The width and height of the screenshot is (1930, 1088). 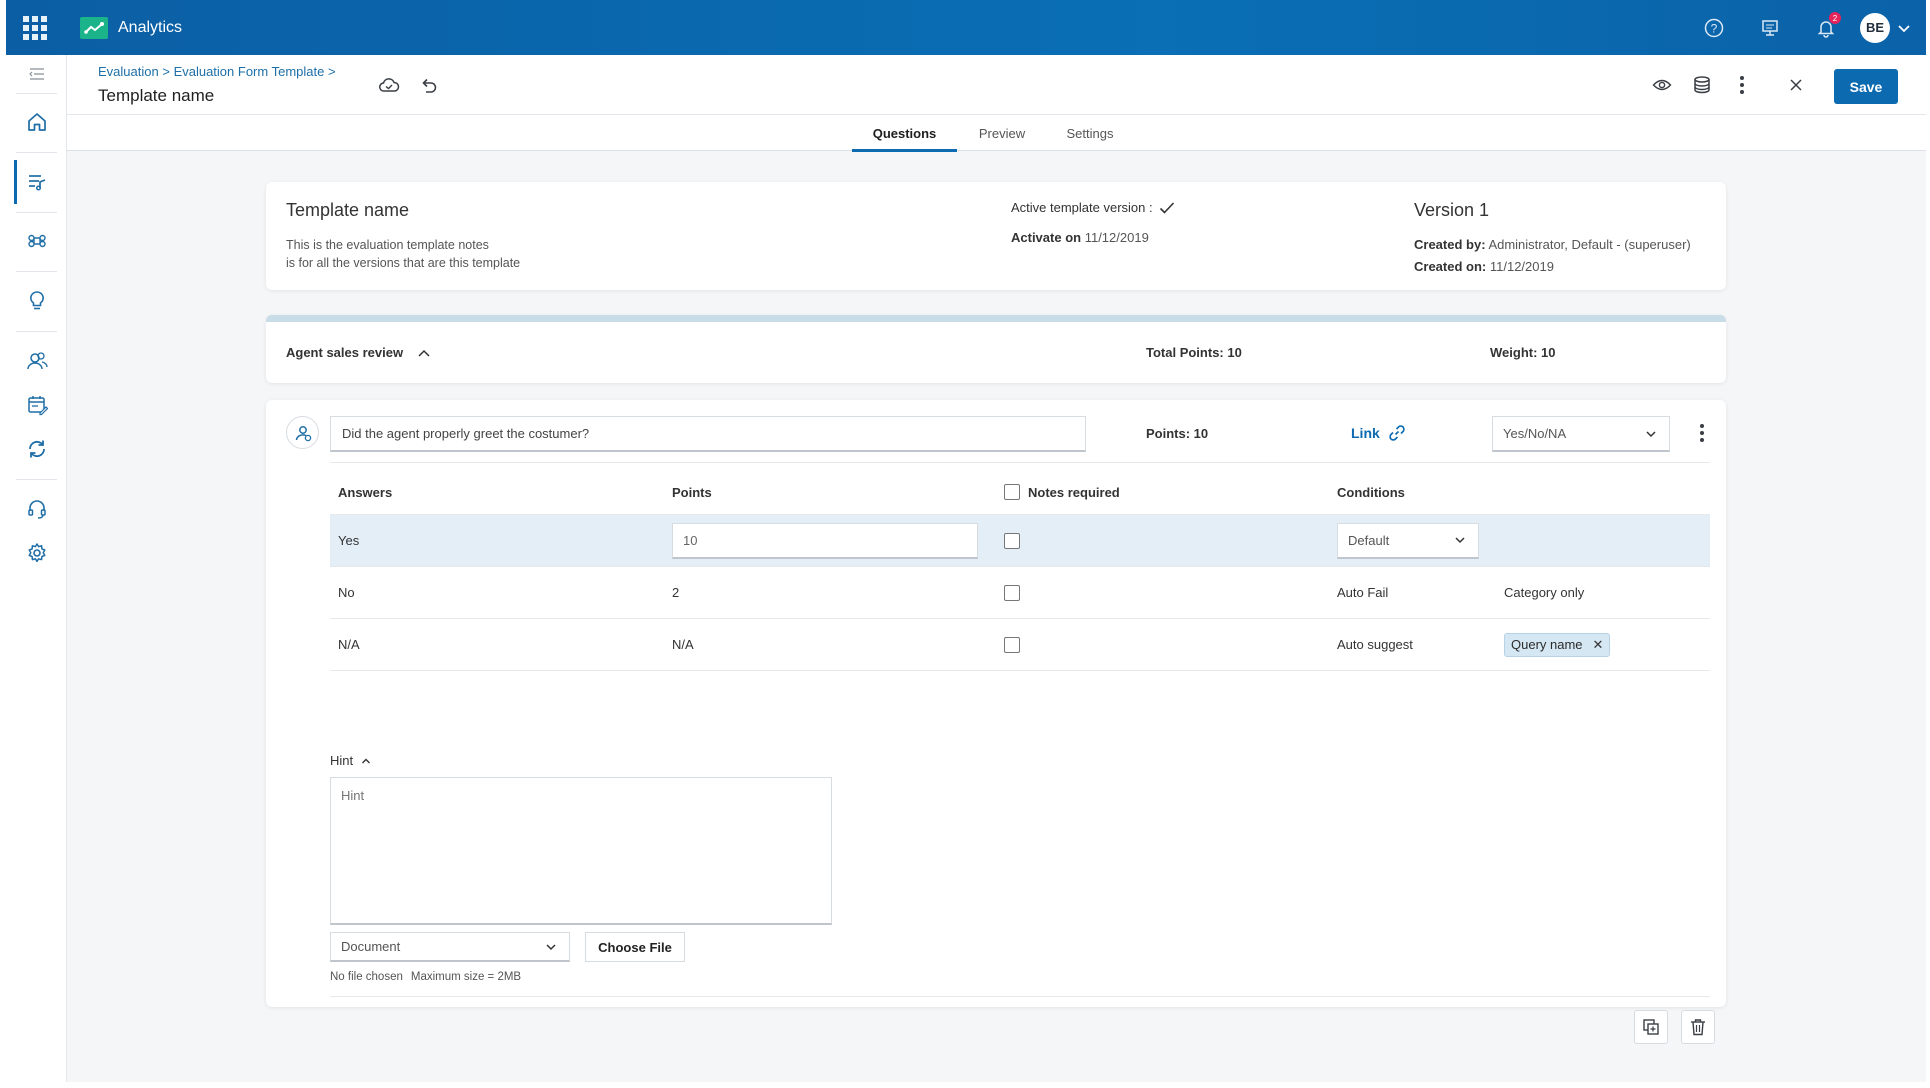 What do you see at coordinates (36, 553) in the screenshot?
I see `sidebar-item-settings` at bounding box center [36, 553].